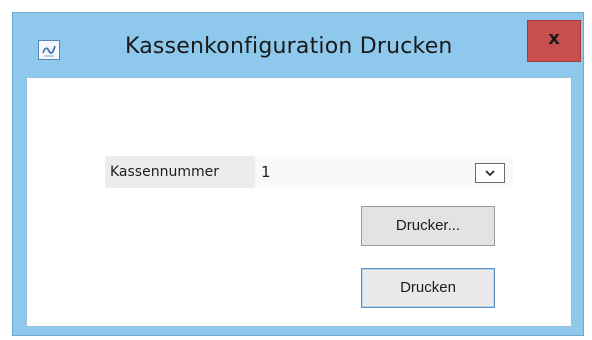  I want to click on register-number-label: Kassennummer, so click(180, 172).